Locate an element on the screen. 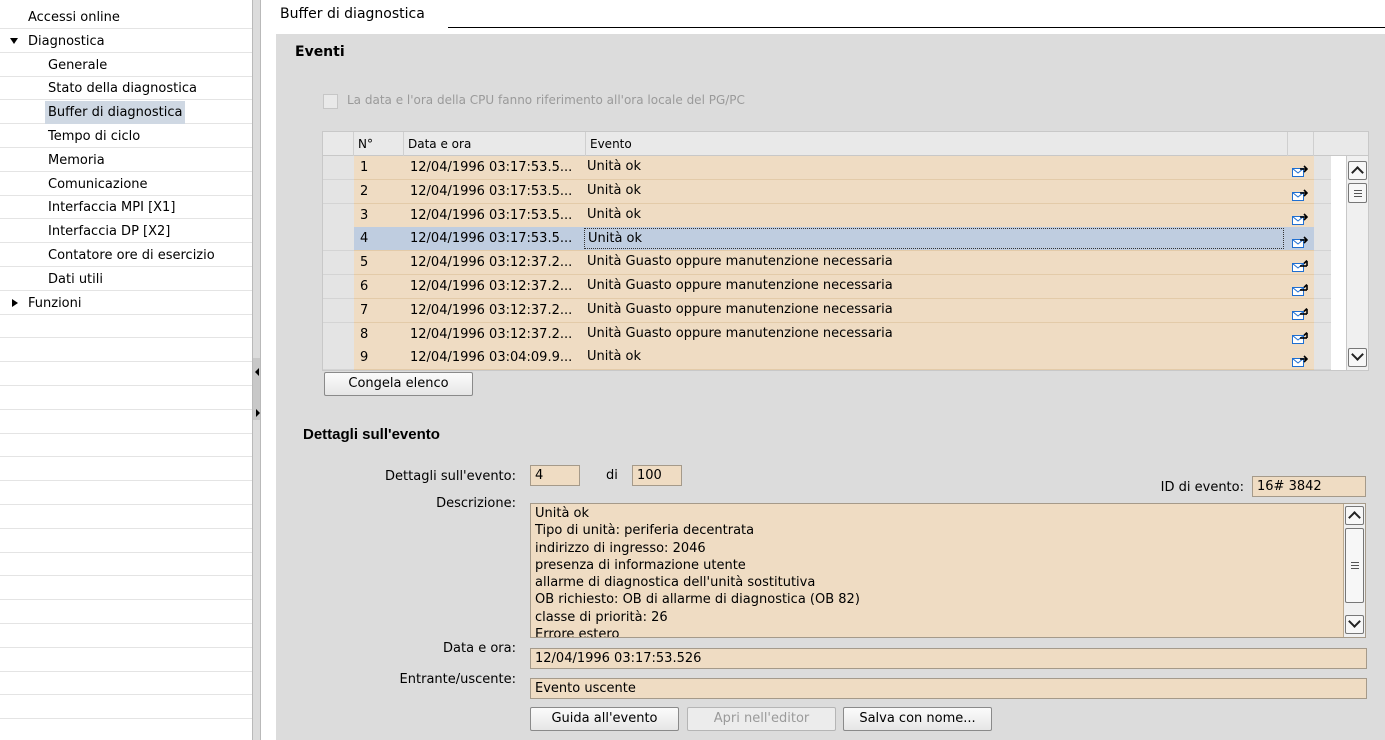 Image resolution: width=1385 pixels, height=740 pixels. table-row: 9 12/04/1996 03:04:09.9... Unità ok is located at coordinates (827, 358).